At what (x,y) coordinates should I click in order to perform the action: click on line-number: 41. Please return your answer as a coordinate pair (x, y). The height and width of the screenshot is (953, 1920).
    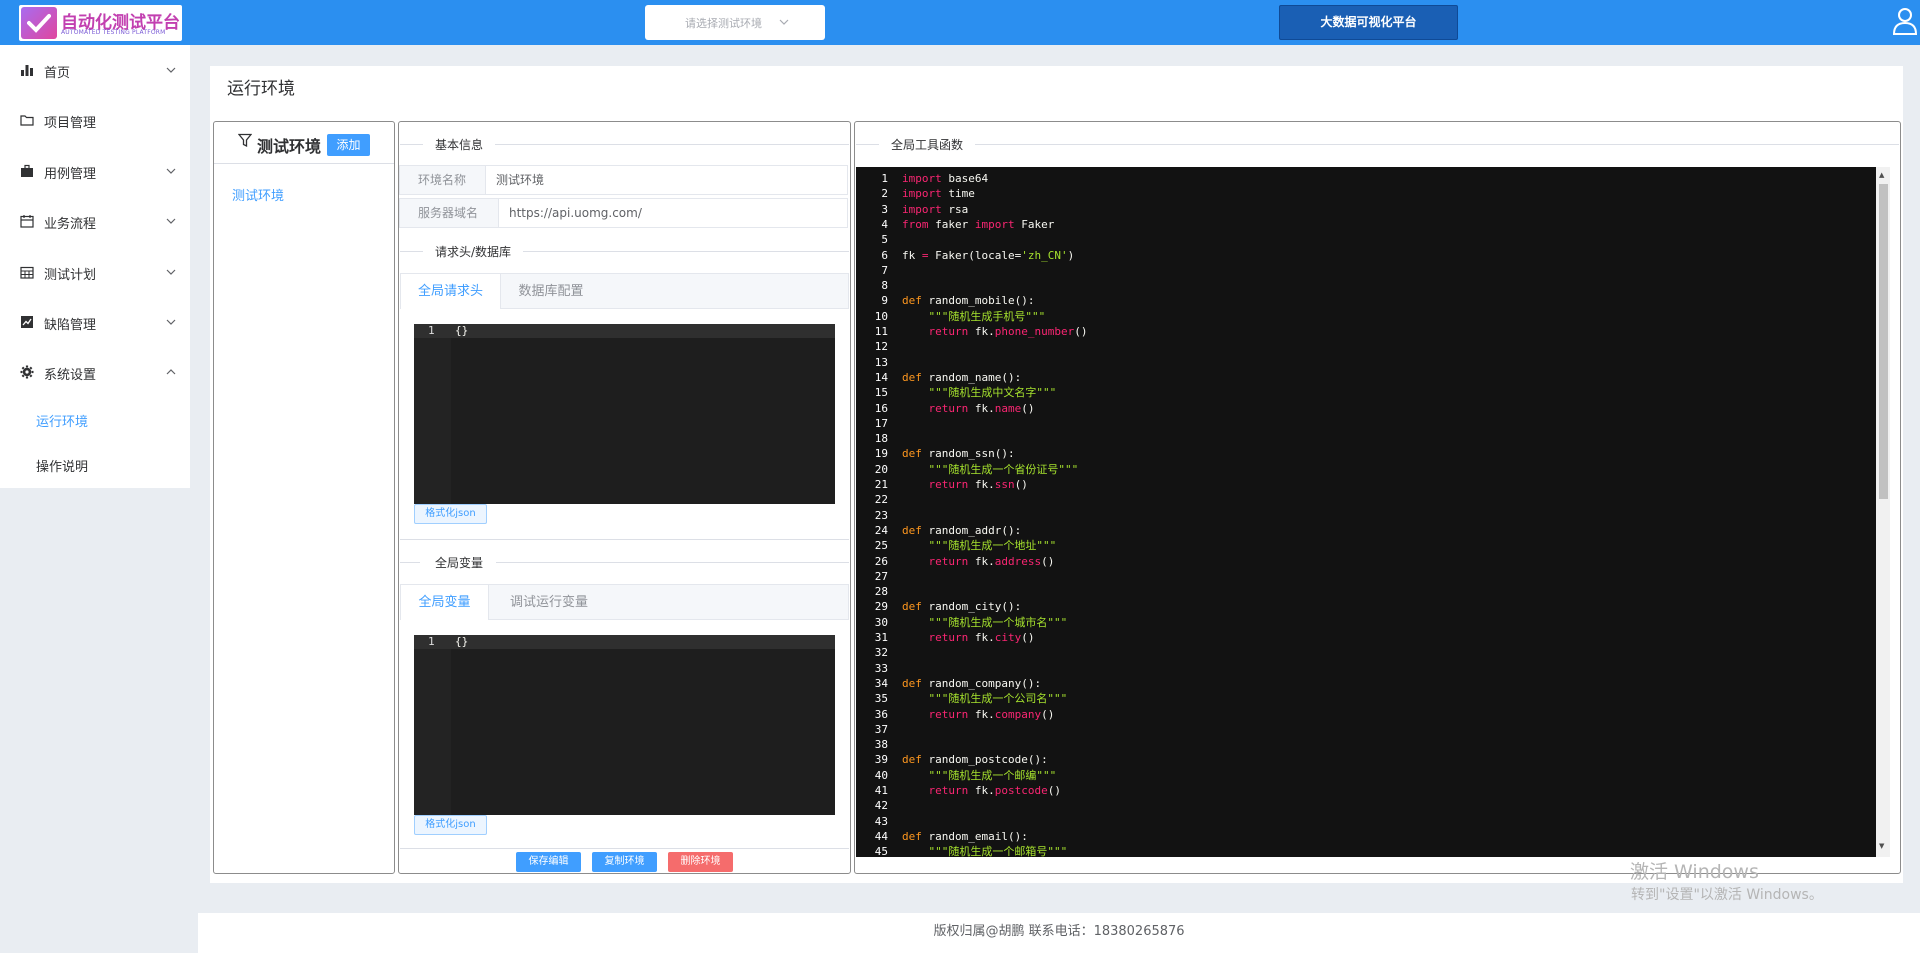
    Looking at the image, I should click on (881, 790).